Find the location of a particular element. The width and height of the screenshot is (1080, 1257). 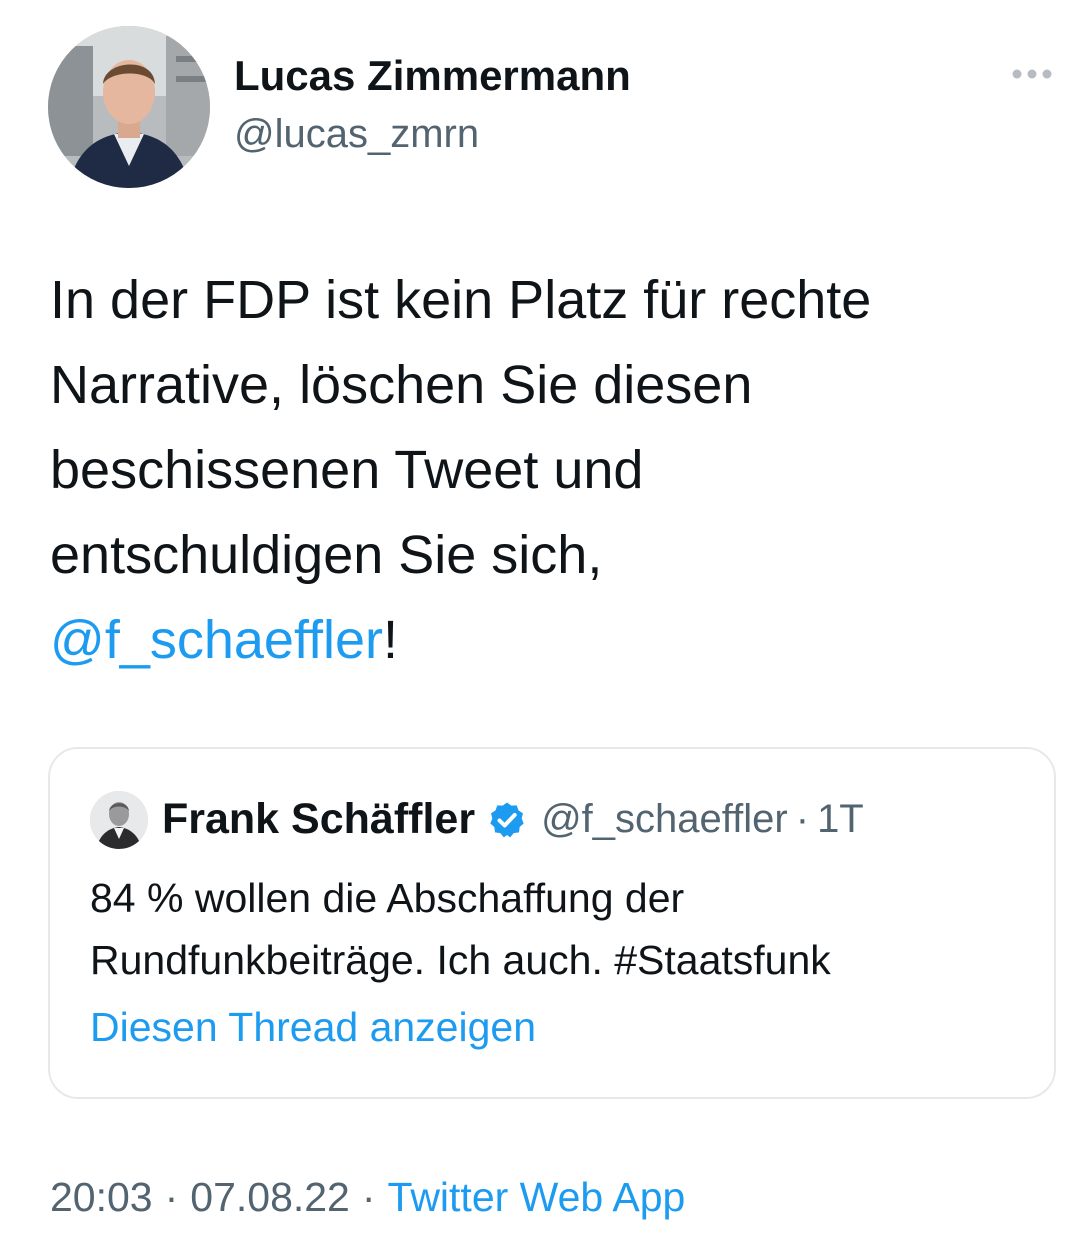

author-avatar is located at coordinates (129, 107).